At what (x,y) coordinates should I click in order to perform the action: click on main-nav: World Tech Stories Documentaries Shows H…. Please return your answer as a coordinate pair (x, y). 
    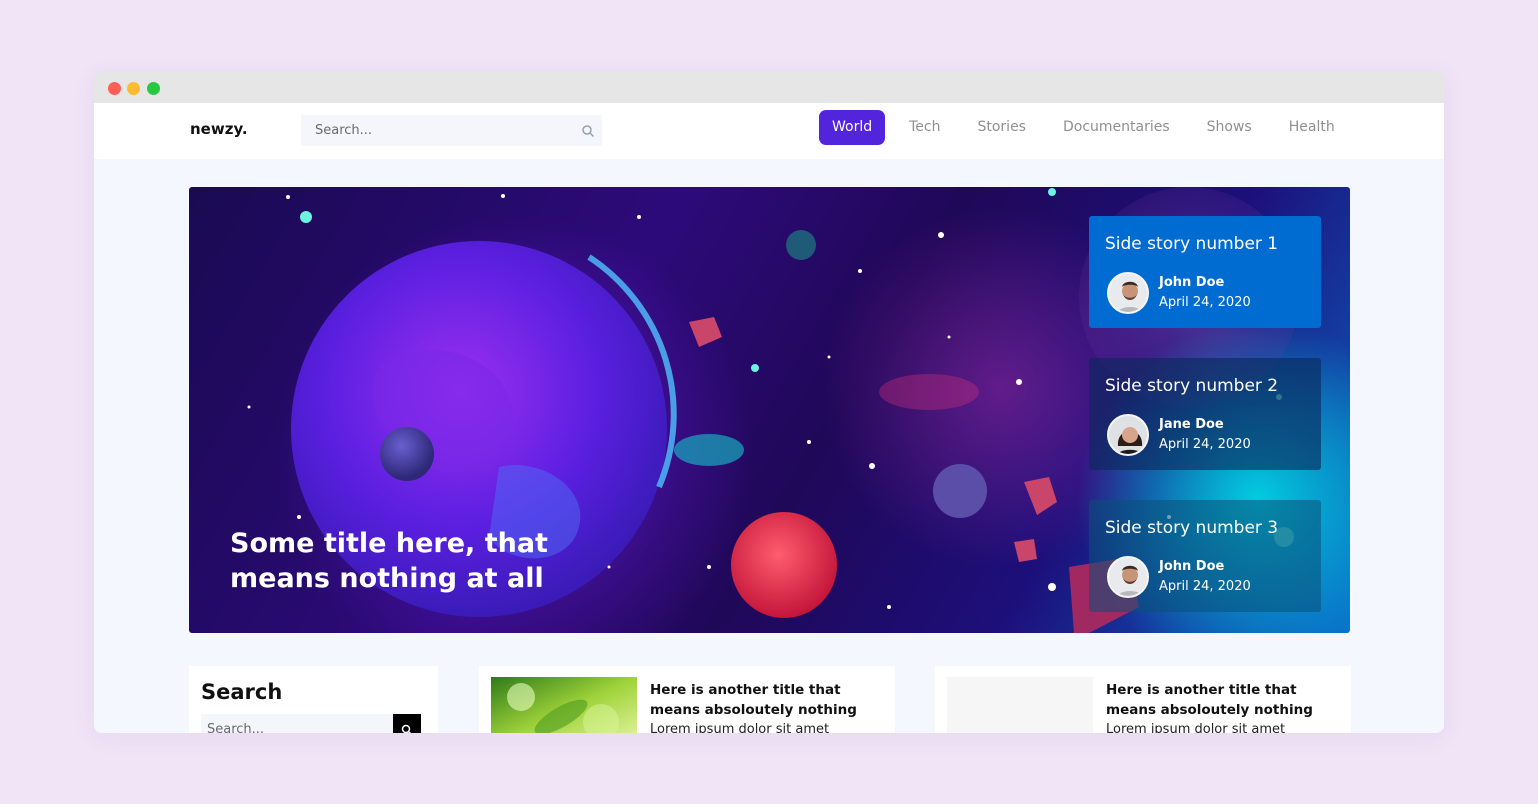
    Looking at the image, I should click on (1089, 127).